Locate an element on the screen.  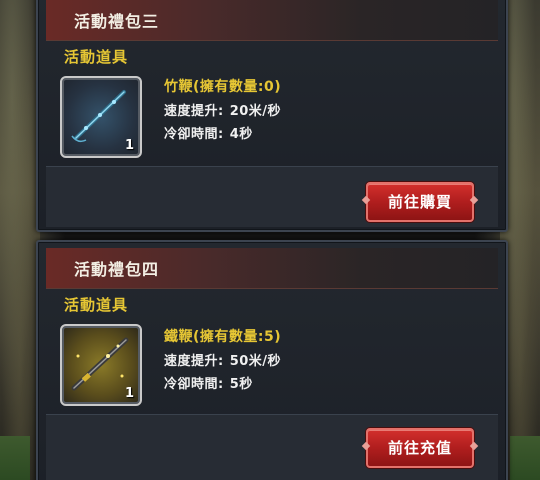
speed-value: 20米/秒 is located at coordinates (255, 111).